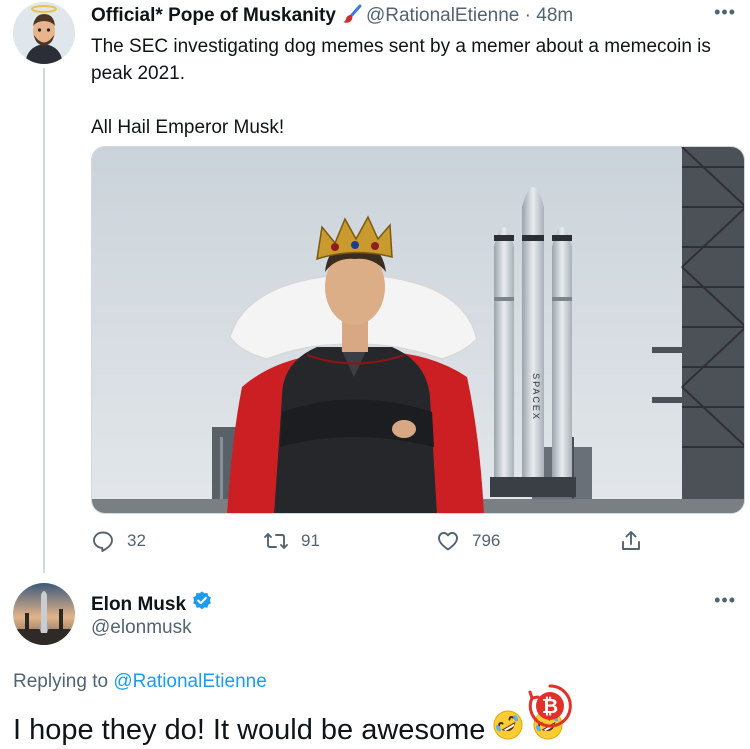 This screenshot has width=750, height=749. What do you see at coordinates (276, 541) in the screenshot?
I see `retweet-icon` at bounding box center [276, 541].